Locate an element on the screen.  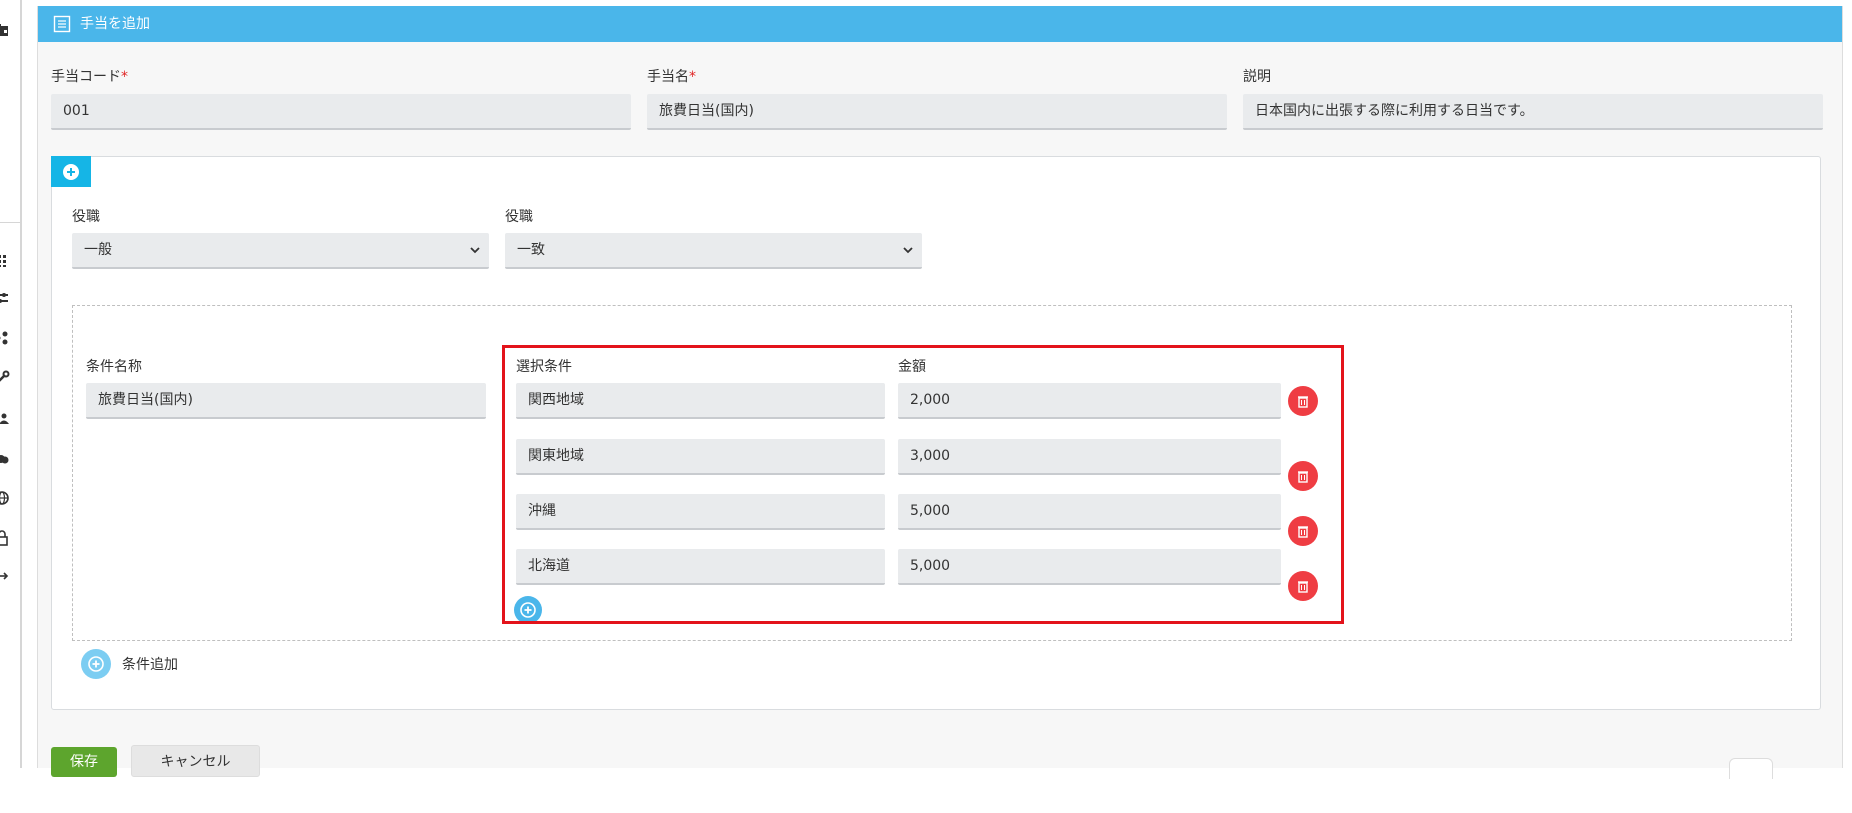
calendar-icon is located at coordinates (5, 30).